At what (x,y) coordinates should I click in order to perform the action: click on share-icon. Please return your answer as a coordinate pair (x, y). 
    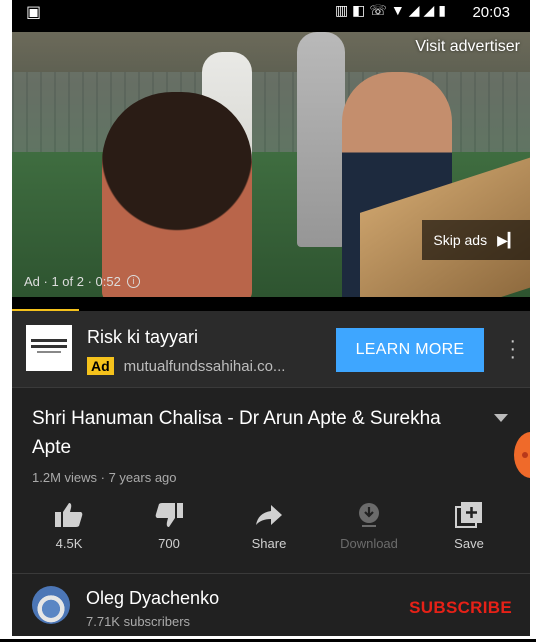
    Looking at the image, I should click on (269, 515).